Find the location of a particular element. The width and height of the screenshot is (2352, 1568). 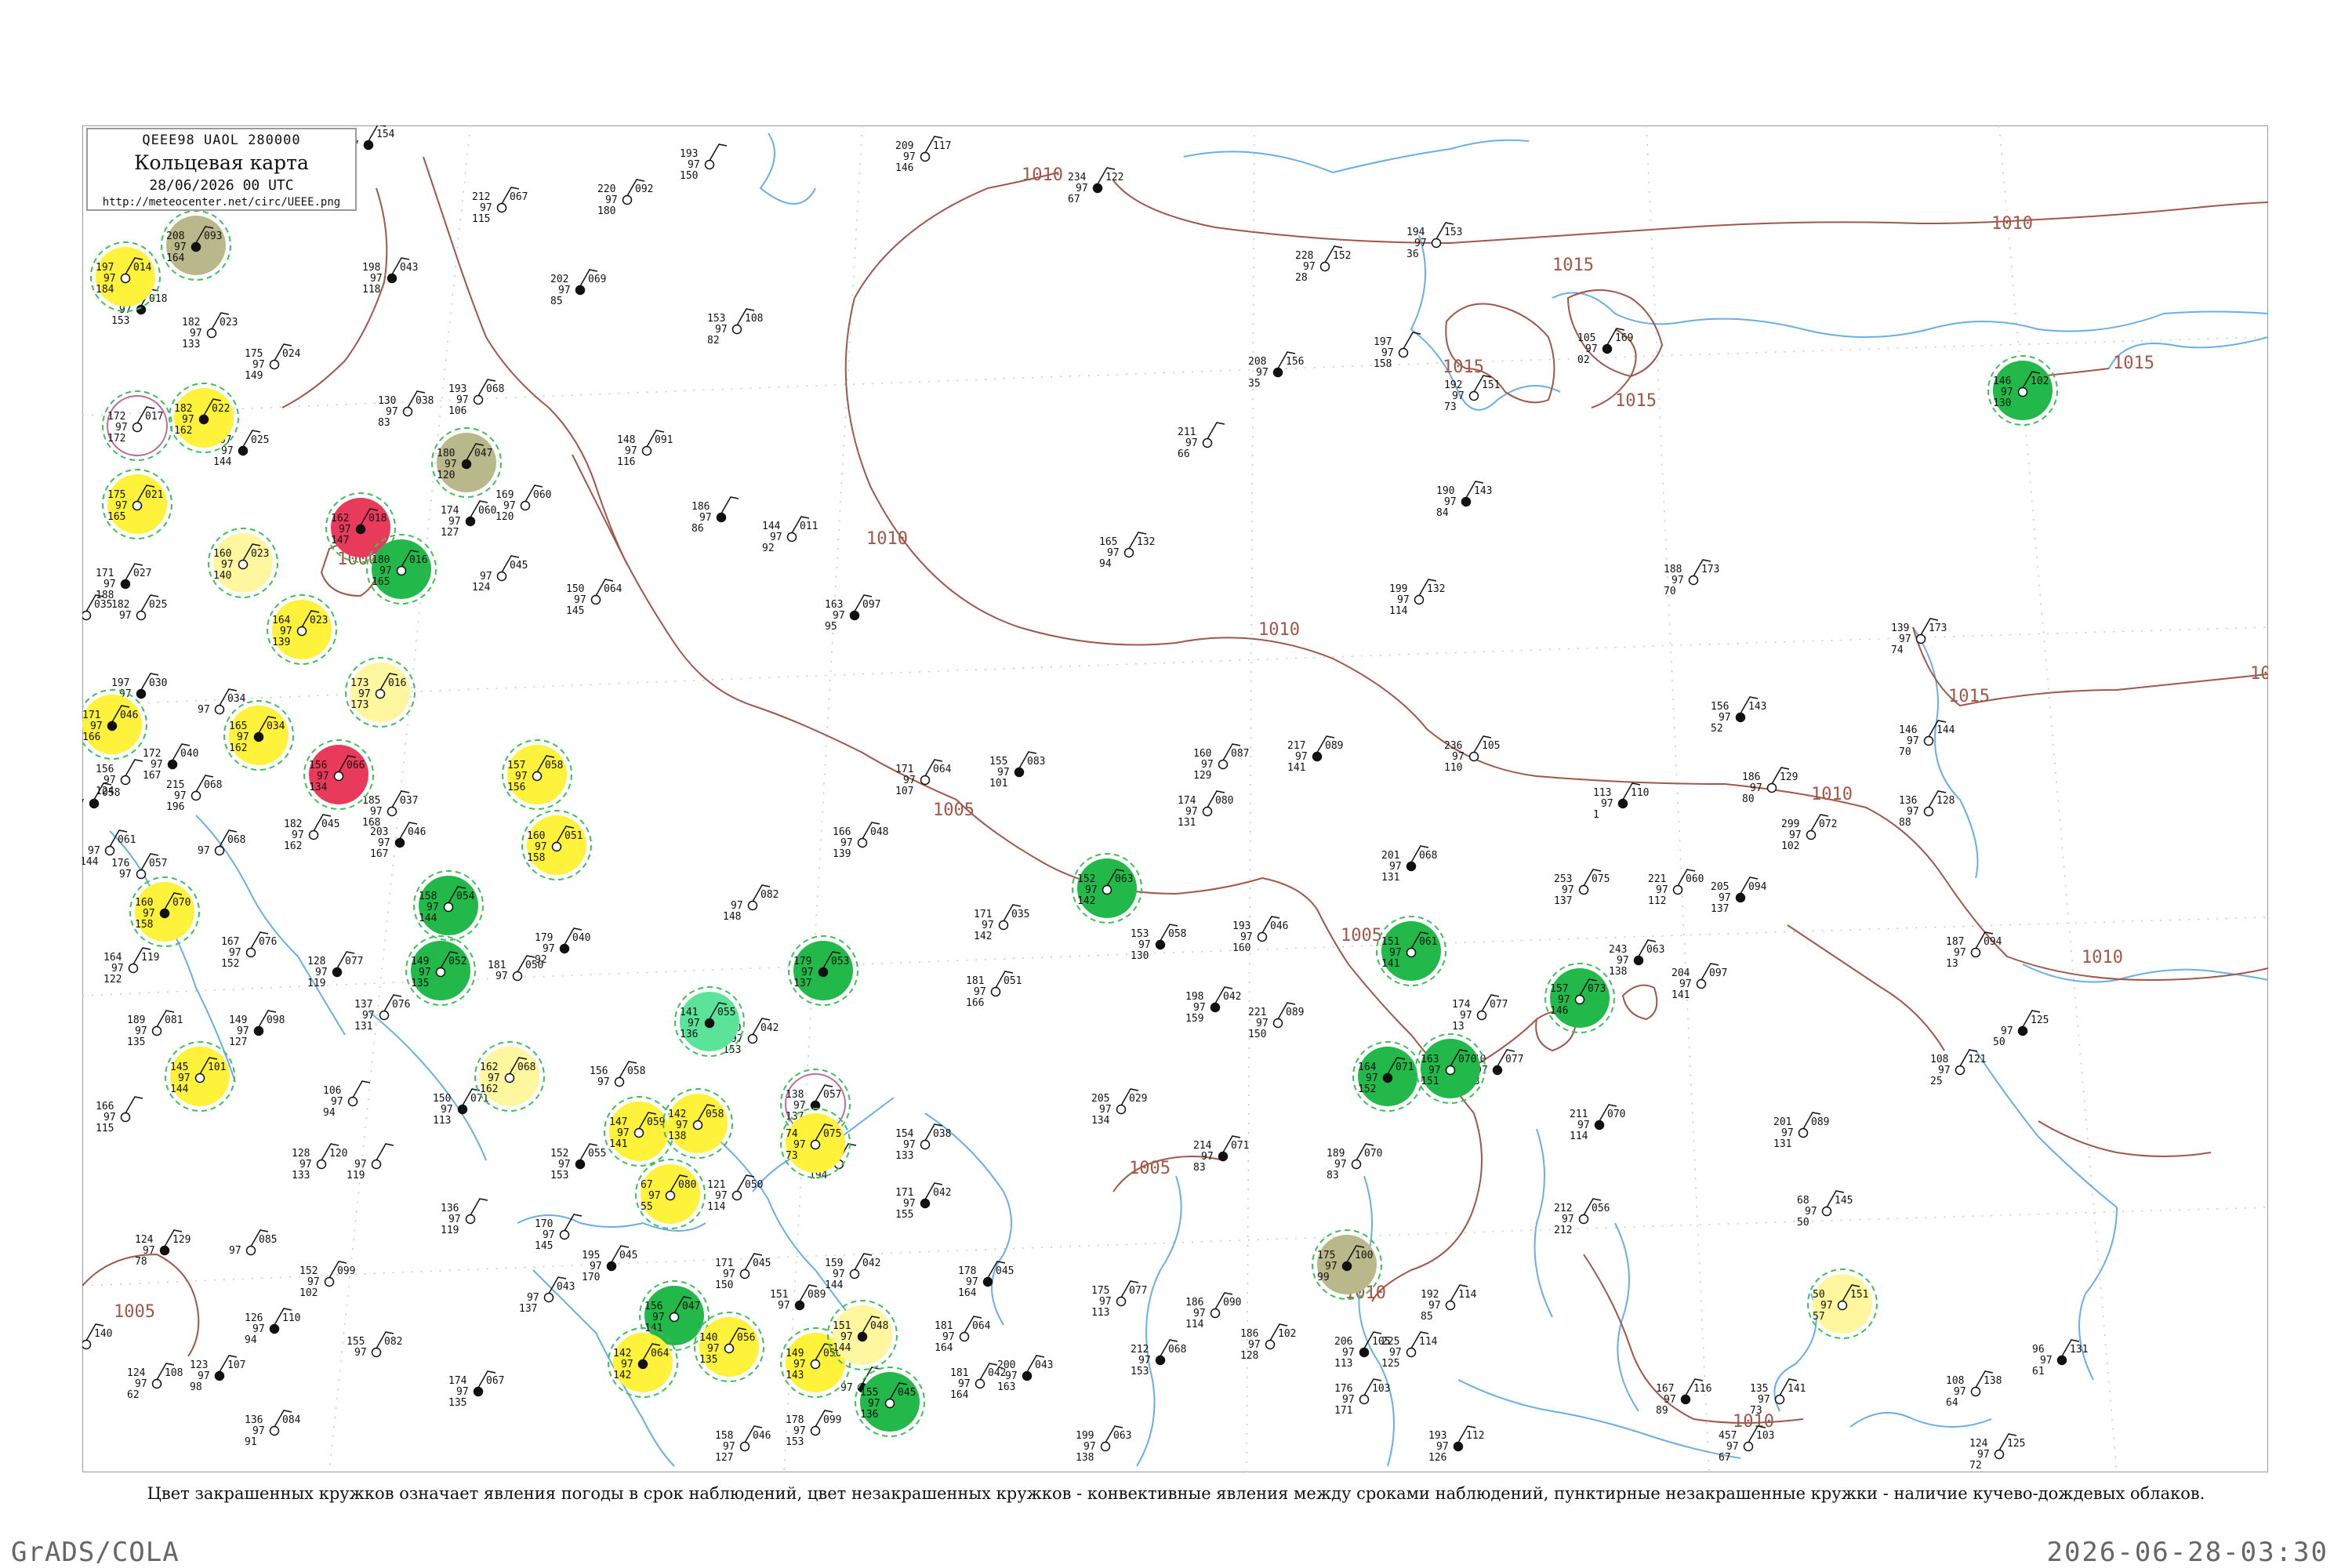

station-temperature: 146 is located at coordinates (1908, 730).